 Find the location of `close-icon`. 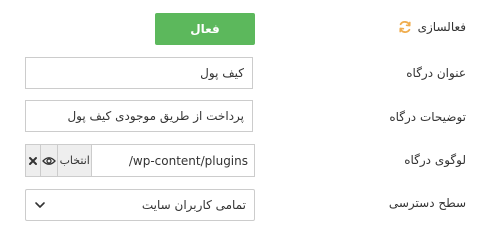

close-icon is located at coordinates (33, 160).